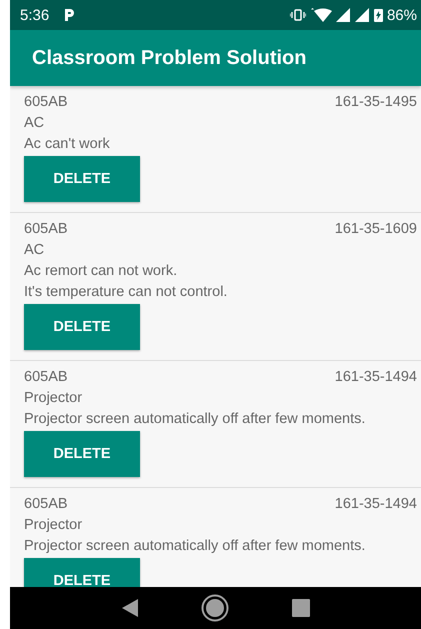 The height and width of the screenshot is (629, 421). What do you see at coordinates (130, 608) in the screenshot?
I see `back-icon` at bounding box center [130, 608].